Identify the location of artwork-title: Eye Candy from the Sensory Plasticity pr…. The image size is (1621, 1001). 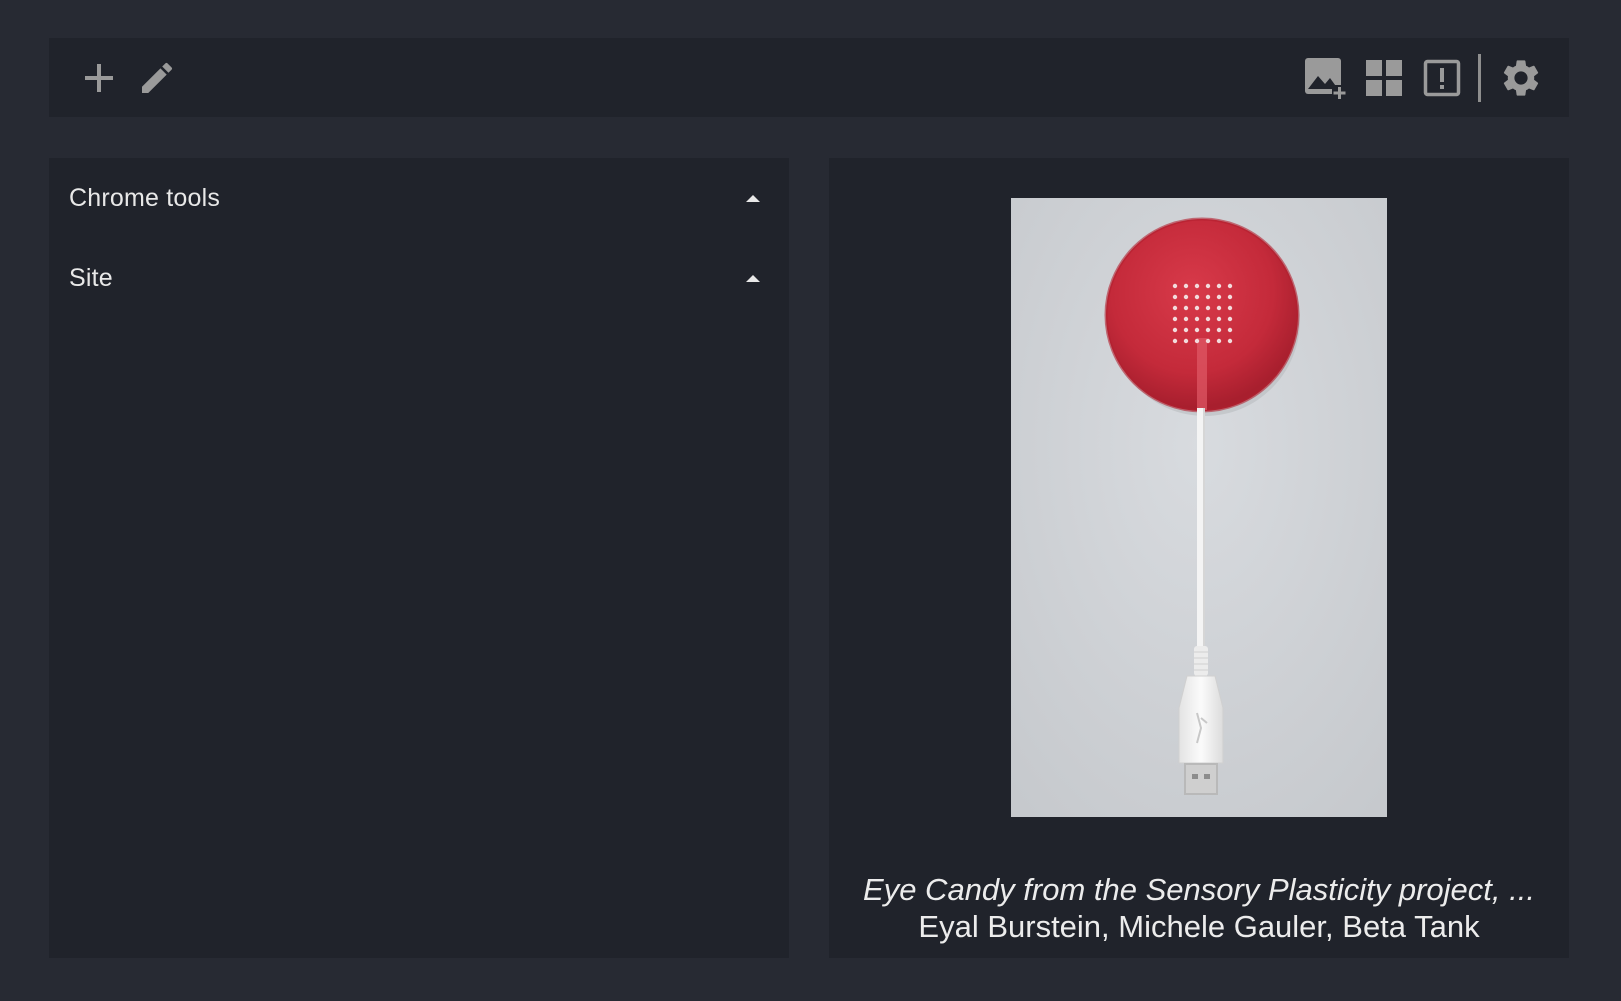
(1199, 890).